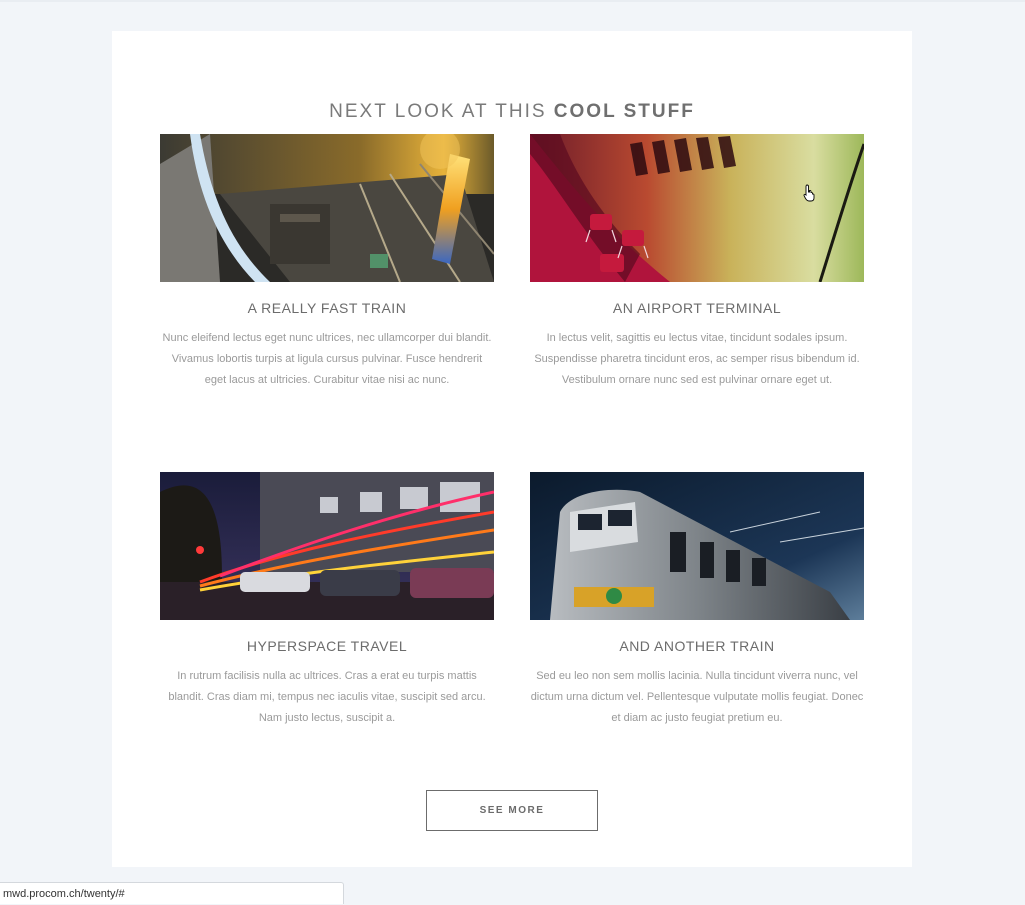  Describe the element at coordinates (512, 1) in the screenshot. I see `top-strip` at that location.